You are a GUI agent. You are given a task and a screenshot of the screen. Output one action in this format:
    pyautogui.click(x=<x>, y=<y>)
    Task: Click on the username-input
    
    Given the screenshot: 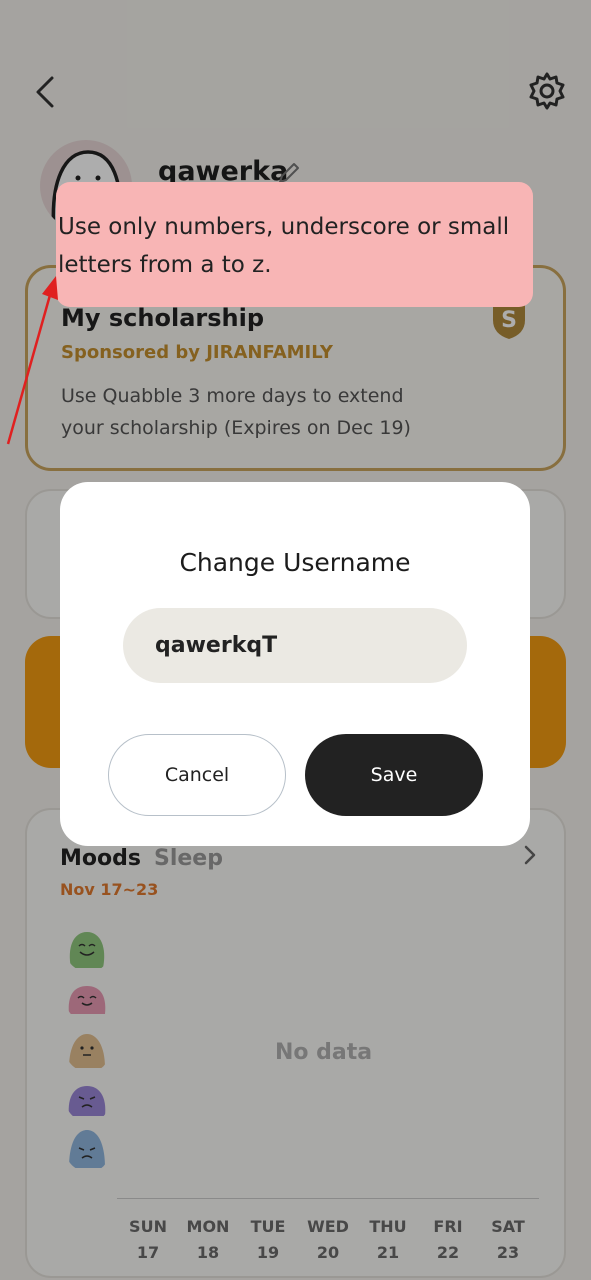 What is the action you would take?
    pyautogui.click(x=295, y=645)
    